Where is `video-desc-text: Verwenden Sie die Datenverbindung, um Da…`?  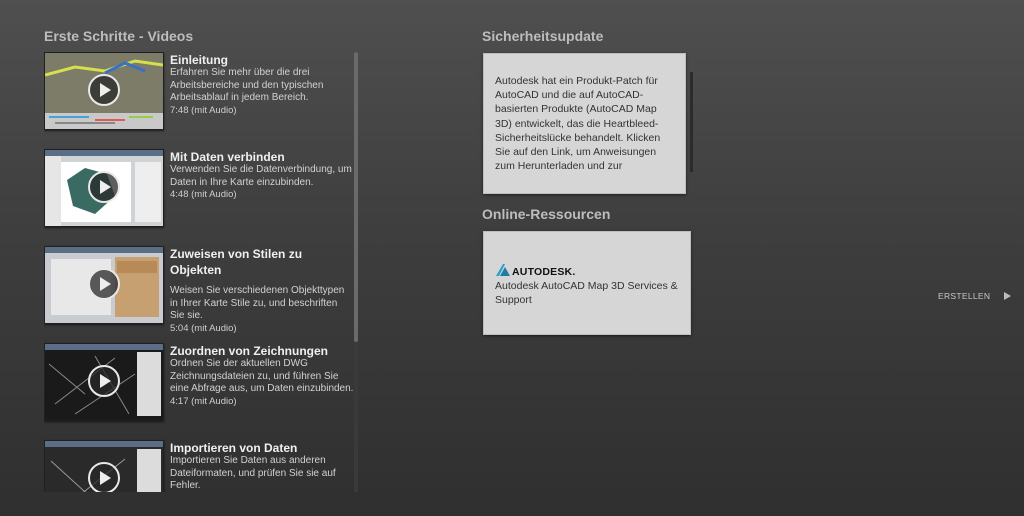
video-desc-text: Verwenden Sie die Datenverbindung, um Da… is located at coordinates (261, 176).